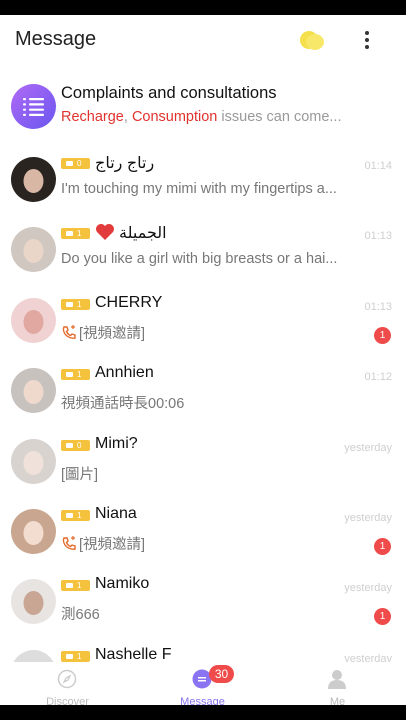  I want to click on top-bar: Message, so click(203, 40).